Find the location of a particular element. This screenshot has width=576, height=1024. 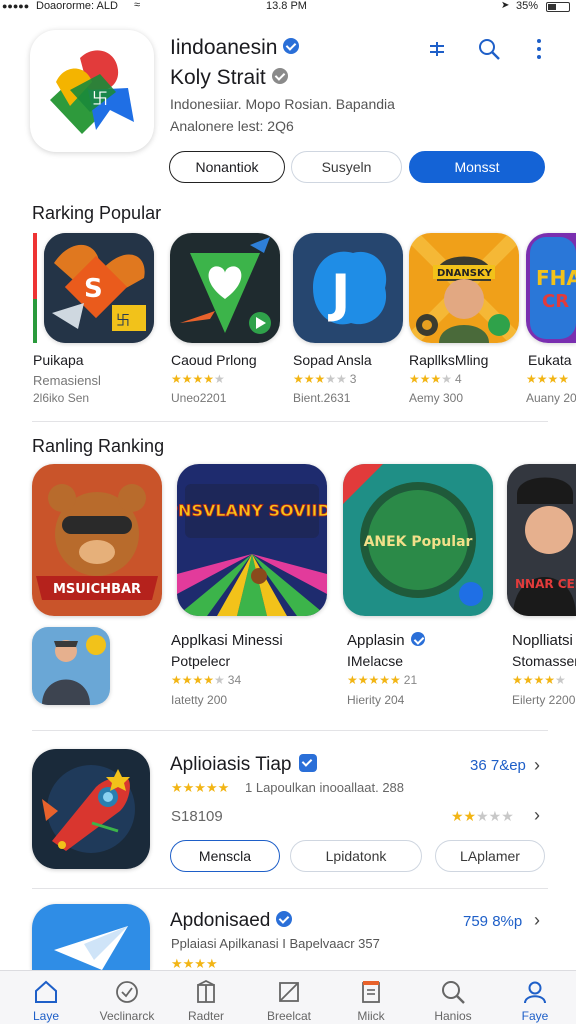

popular-app-rating-5: ★★★★ is located at coordinates (548, 379).